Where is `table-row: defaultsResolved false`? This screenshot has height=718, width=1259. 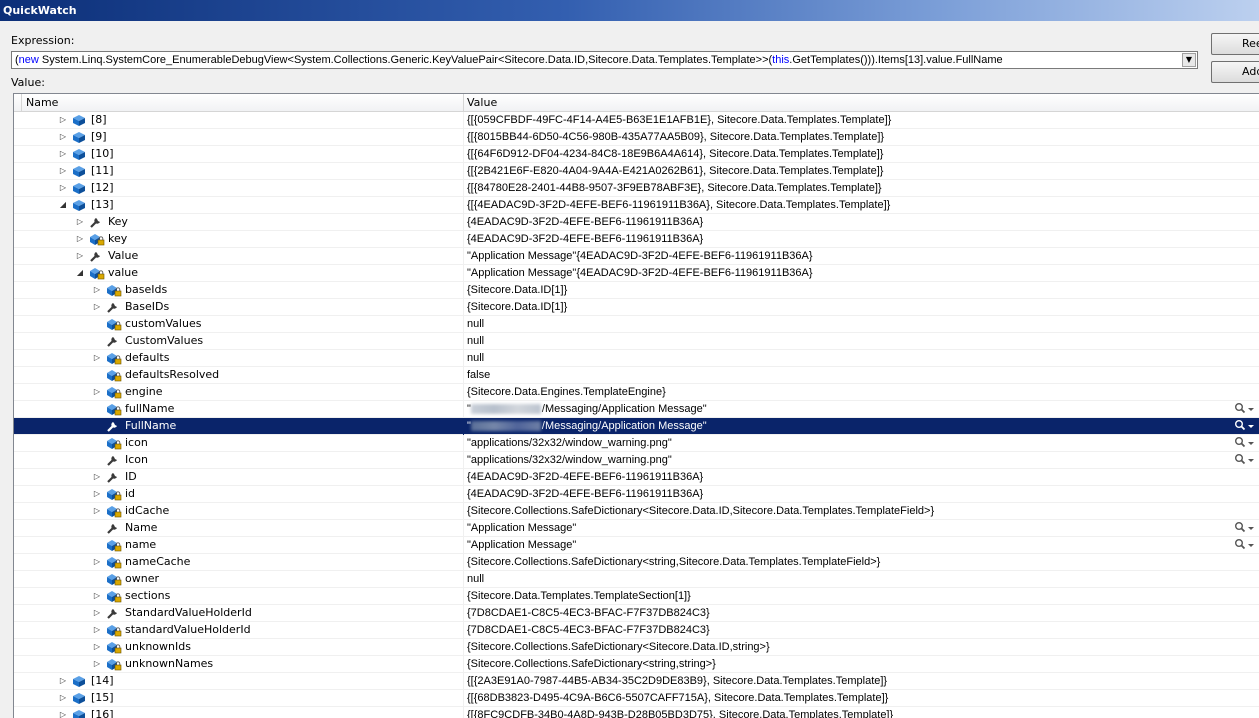 table-row: defaultsResolved false is located at coordinates (636, 375).